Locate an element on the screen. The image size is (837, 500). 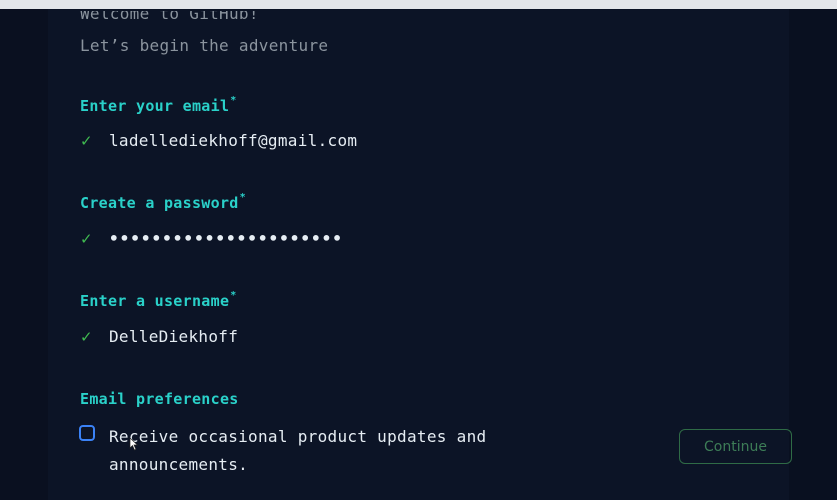
email-label: Enter your email* is located at coordinates (158, 105).